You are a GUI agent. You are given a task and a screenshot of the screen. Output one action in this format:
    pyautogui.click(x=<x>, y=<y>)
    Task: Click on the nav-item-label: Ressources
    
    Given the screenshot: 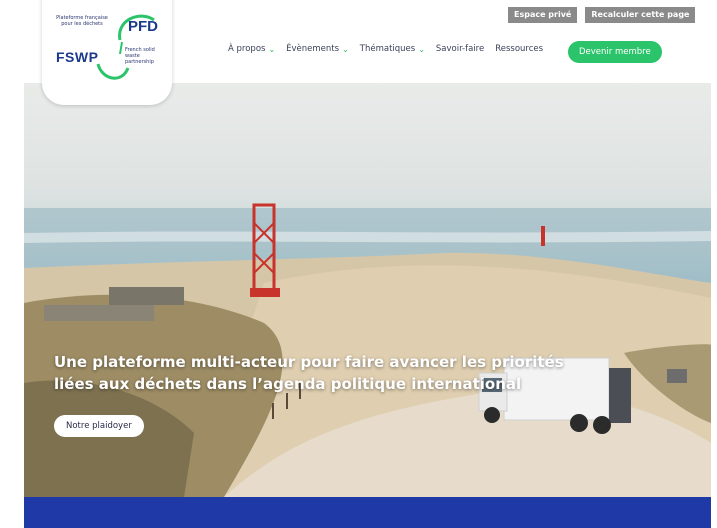 What is the action you would take?
    pyautogui.click(x=519, y=49)
    